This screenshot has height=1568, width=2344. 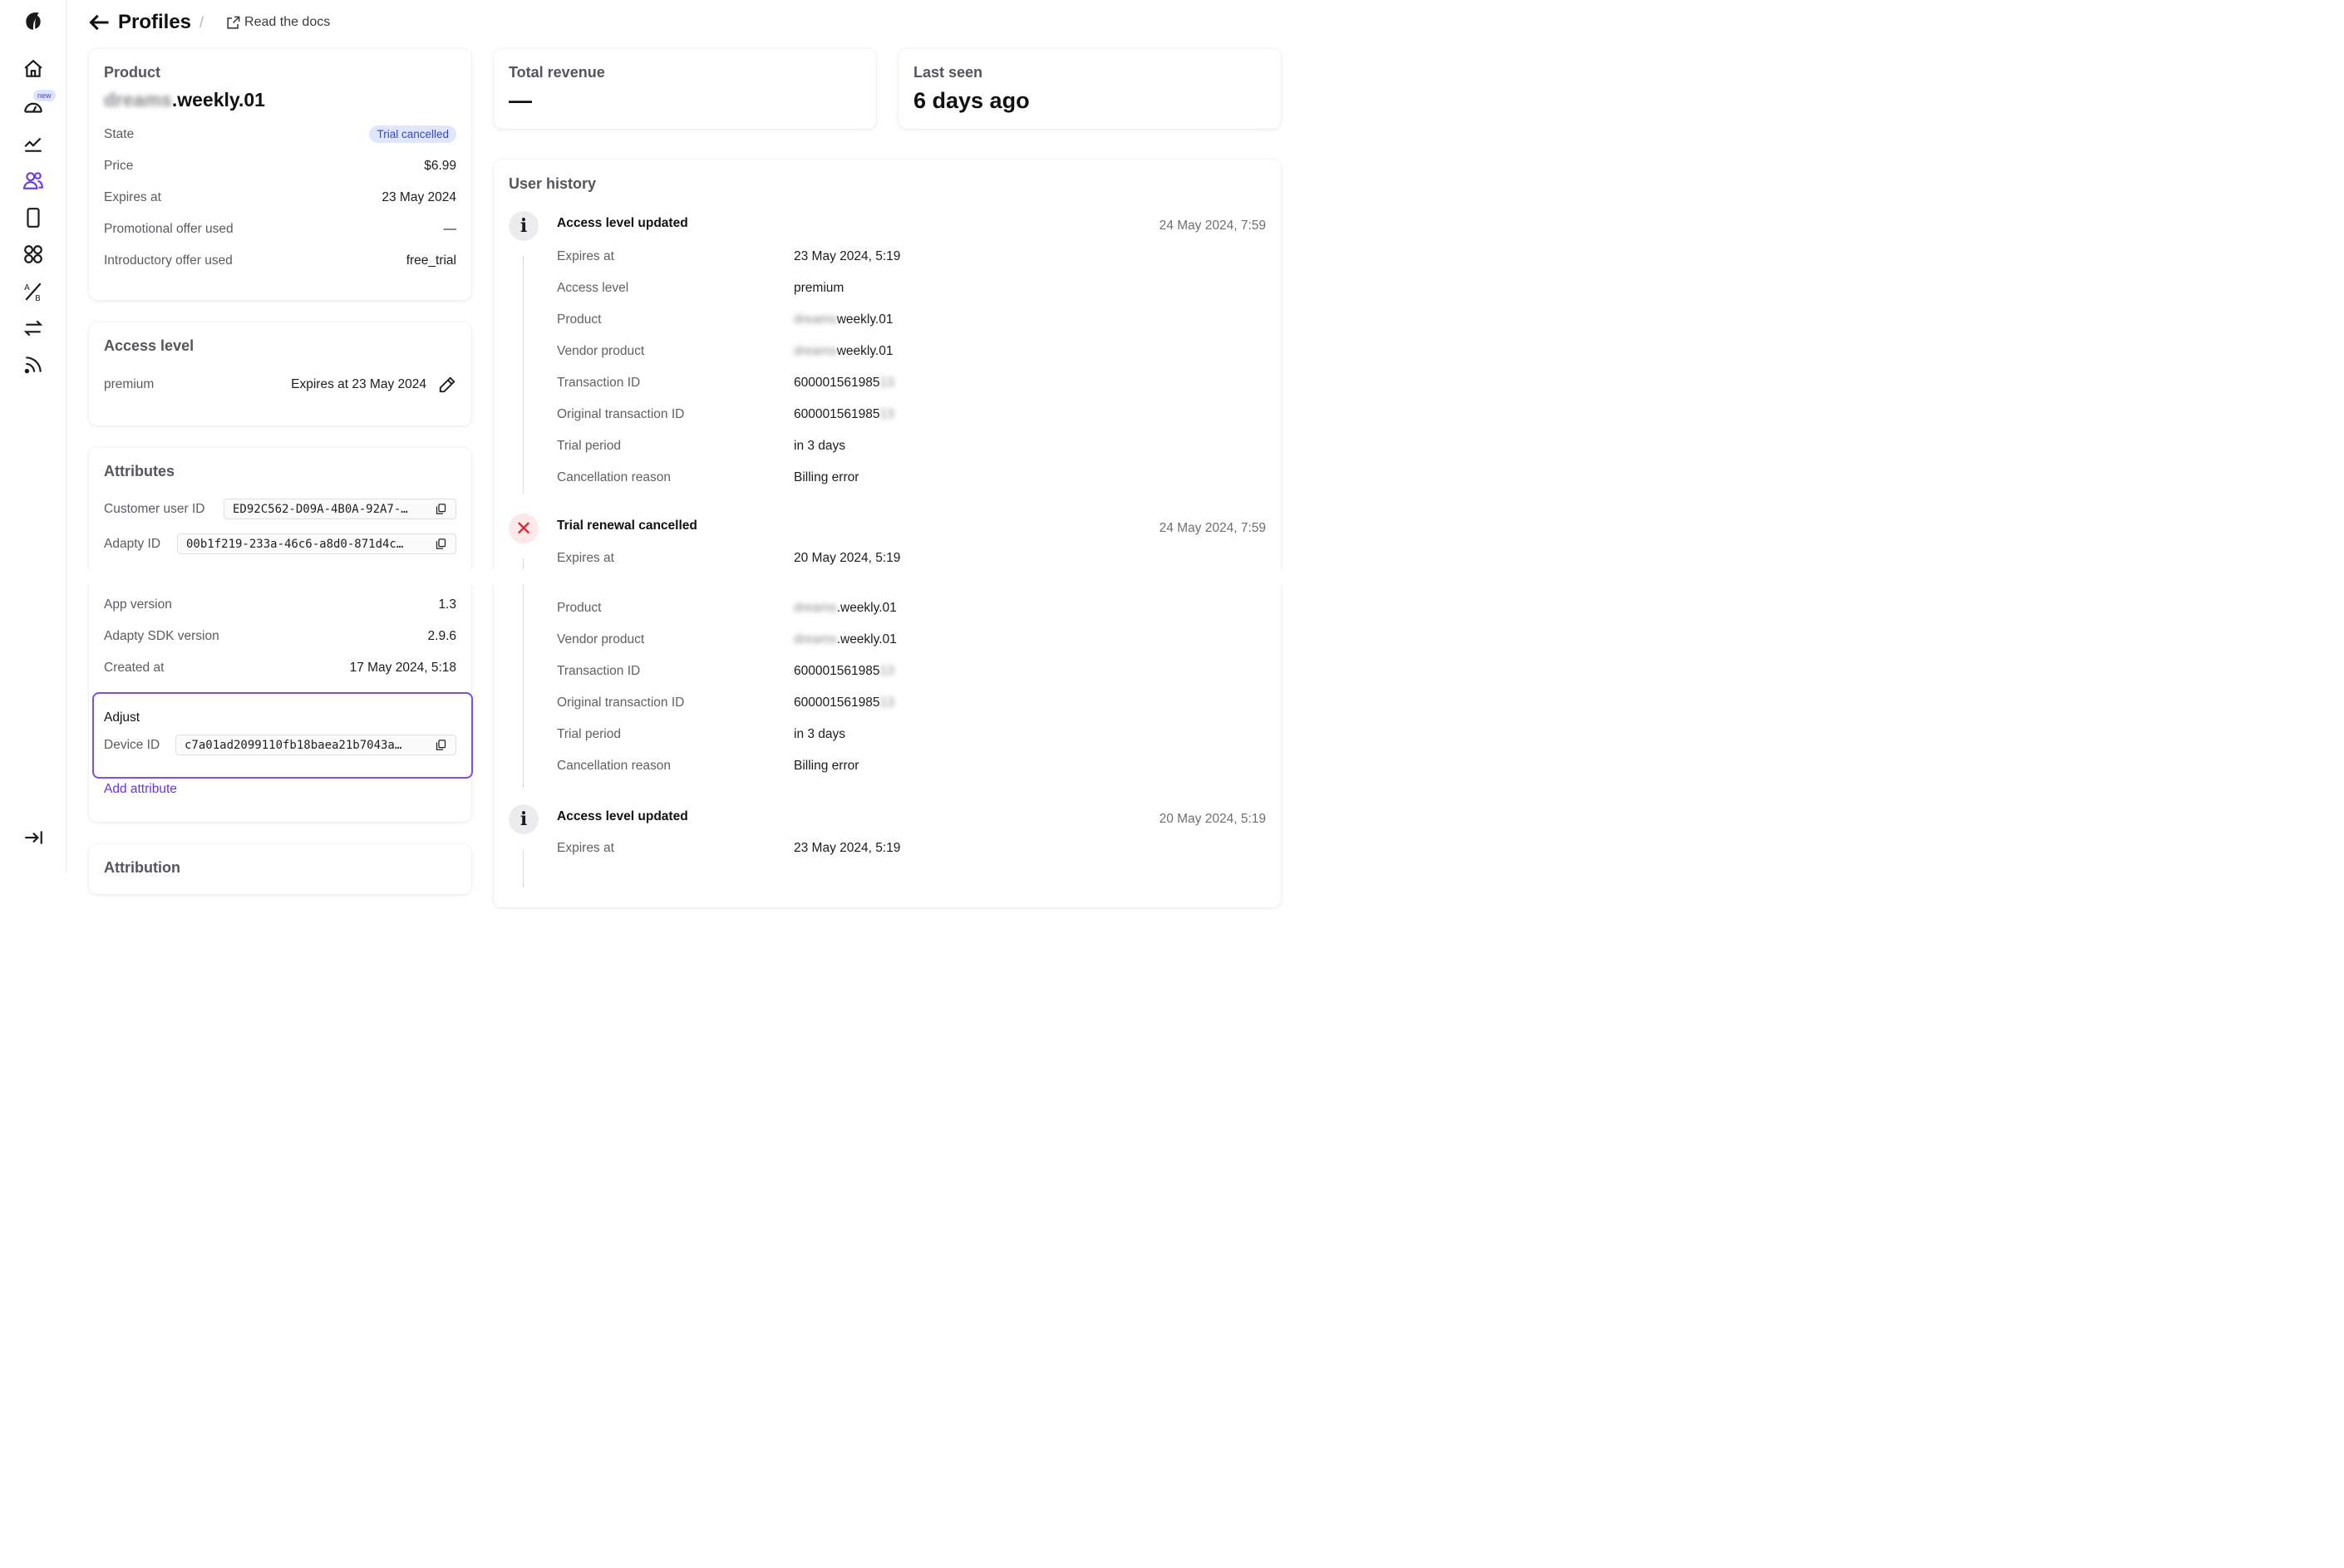 What do you see at coordinates (845, 608) in the screenshot?
I see `history-row-value: dreams.weekly.01` at bounding box center [845, 608].